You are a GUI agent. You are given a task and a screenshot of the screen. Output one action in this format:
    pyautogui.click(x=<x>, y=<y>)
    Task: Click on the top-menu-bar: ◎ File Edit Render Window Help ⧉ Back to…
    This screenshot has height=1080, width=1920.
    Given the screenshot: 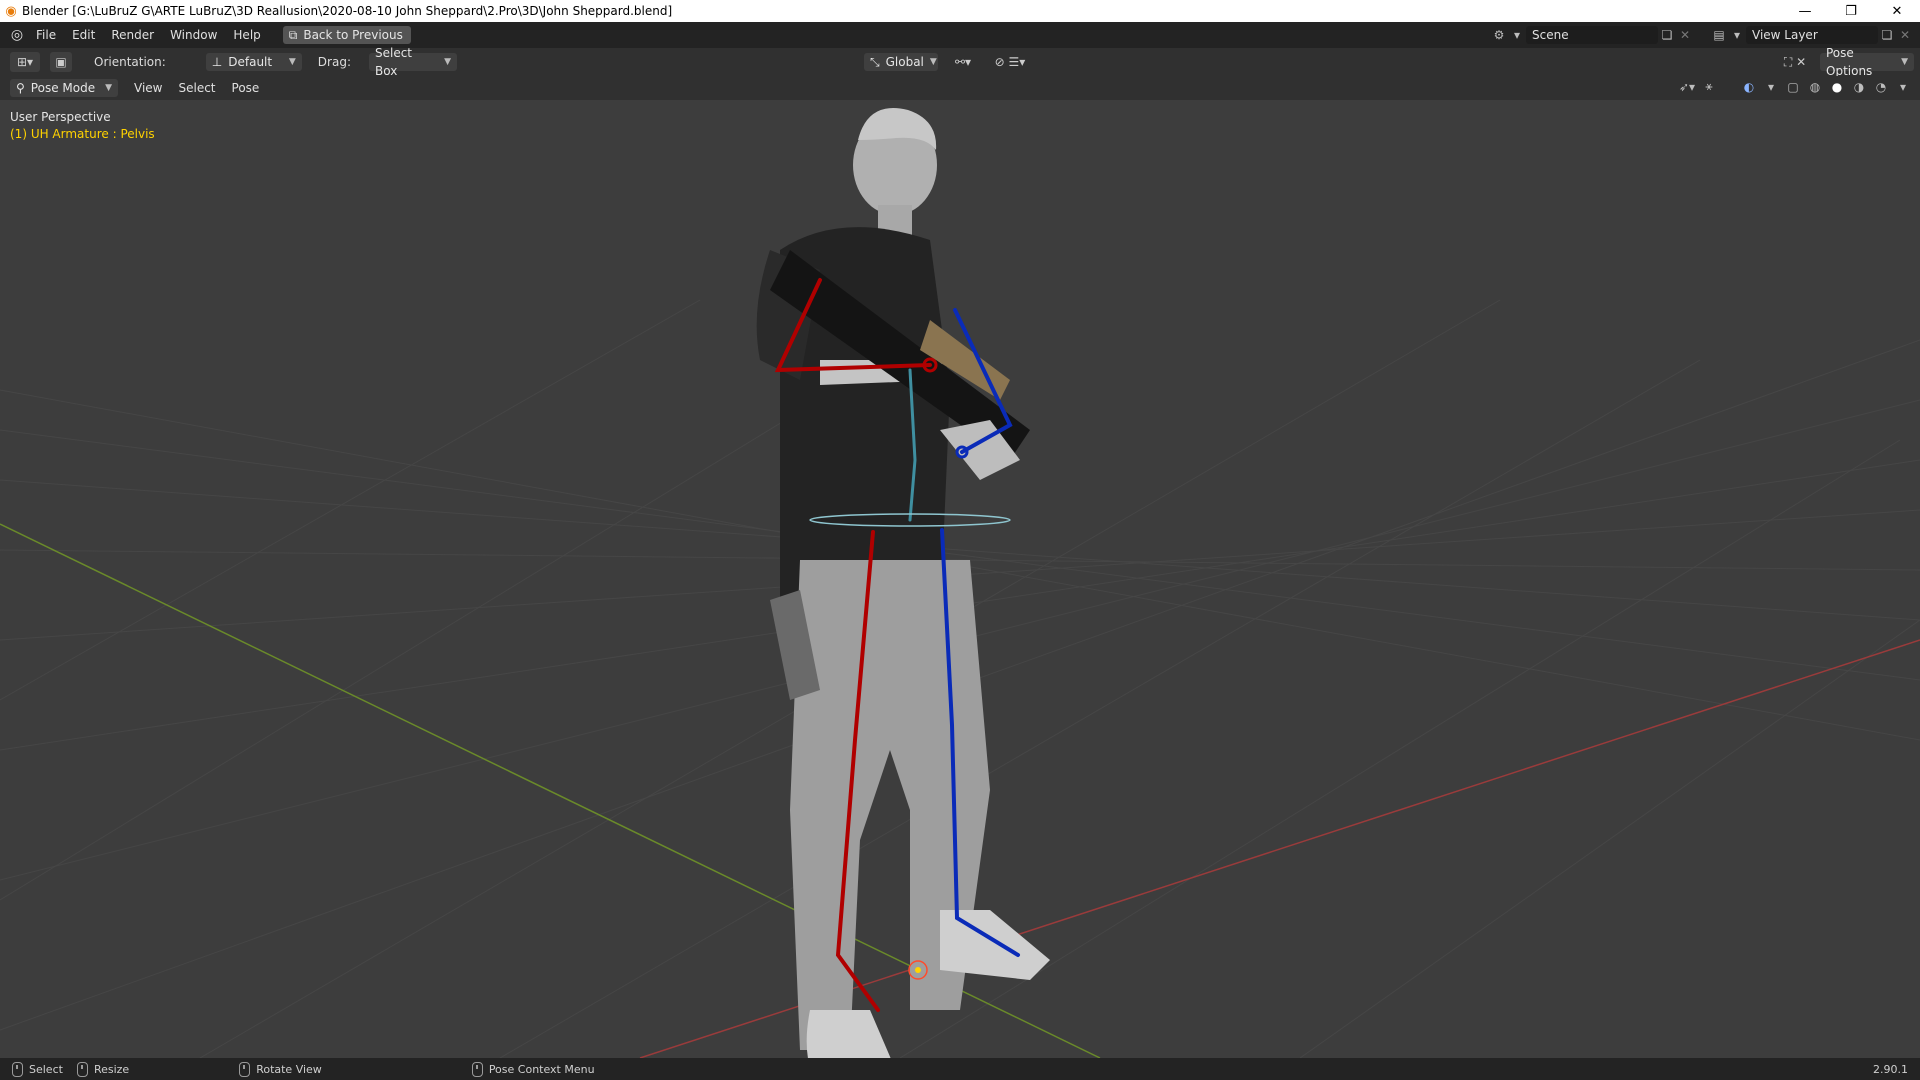 What is the action you would take?
    pyautogui.click(x=960, y=35)
    